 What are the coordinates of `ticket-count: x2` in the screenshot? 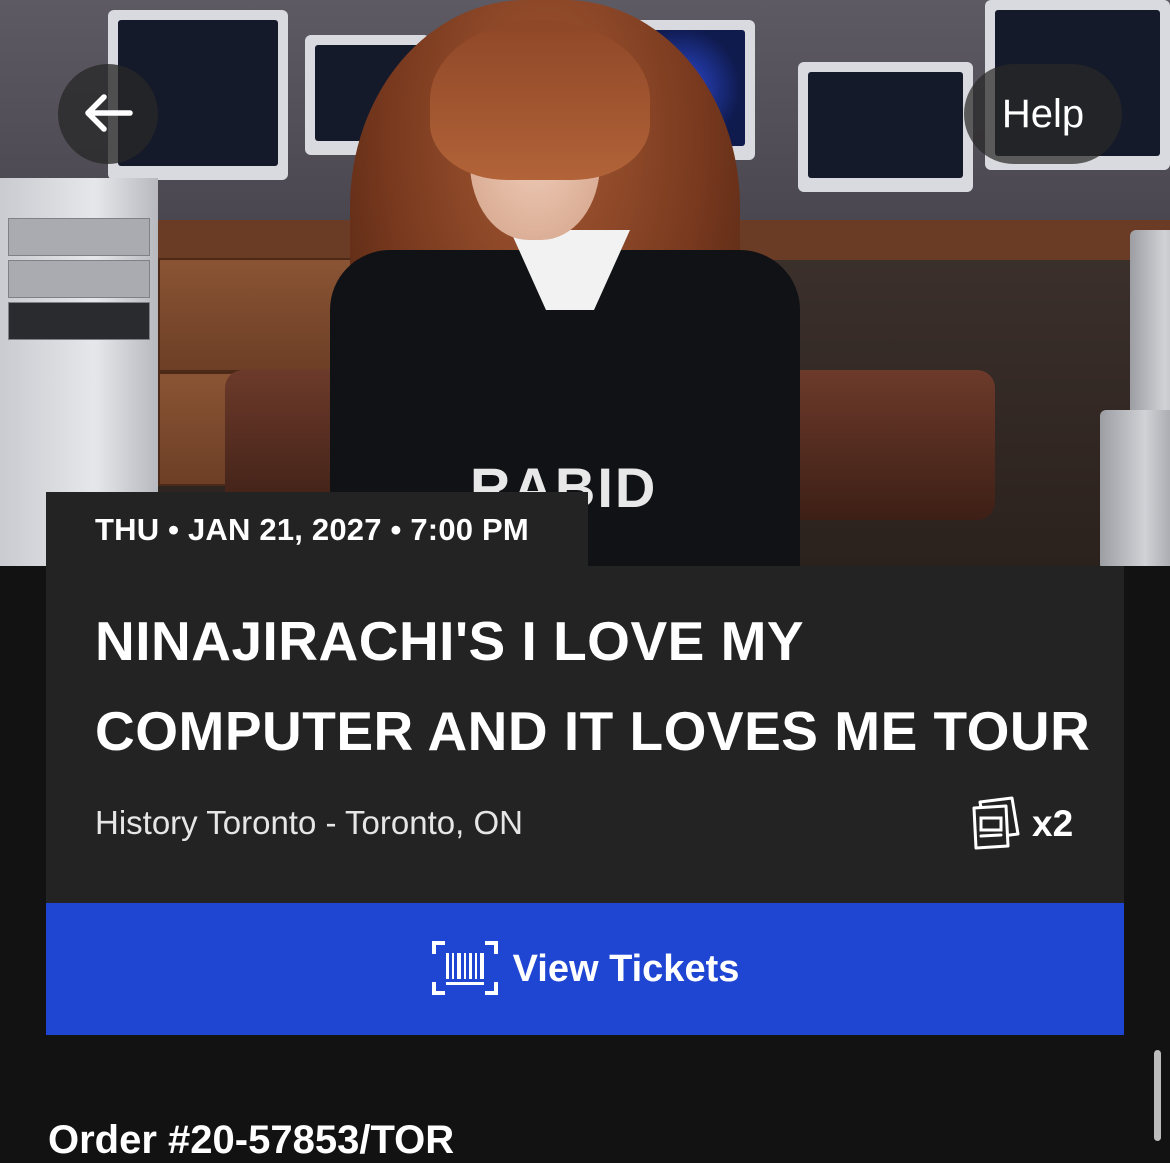 It's located at (1020, 824).